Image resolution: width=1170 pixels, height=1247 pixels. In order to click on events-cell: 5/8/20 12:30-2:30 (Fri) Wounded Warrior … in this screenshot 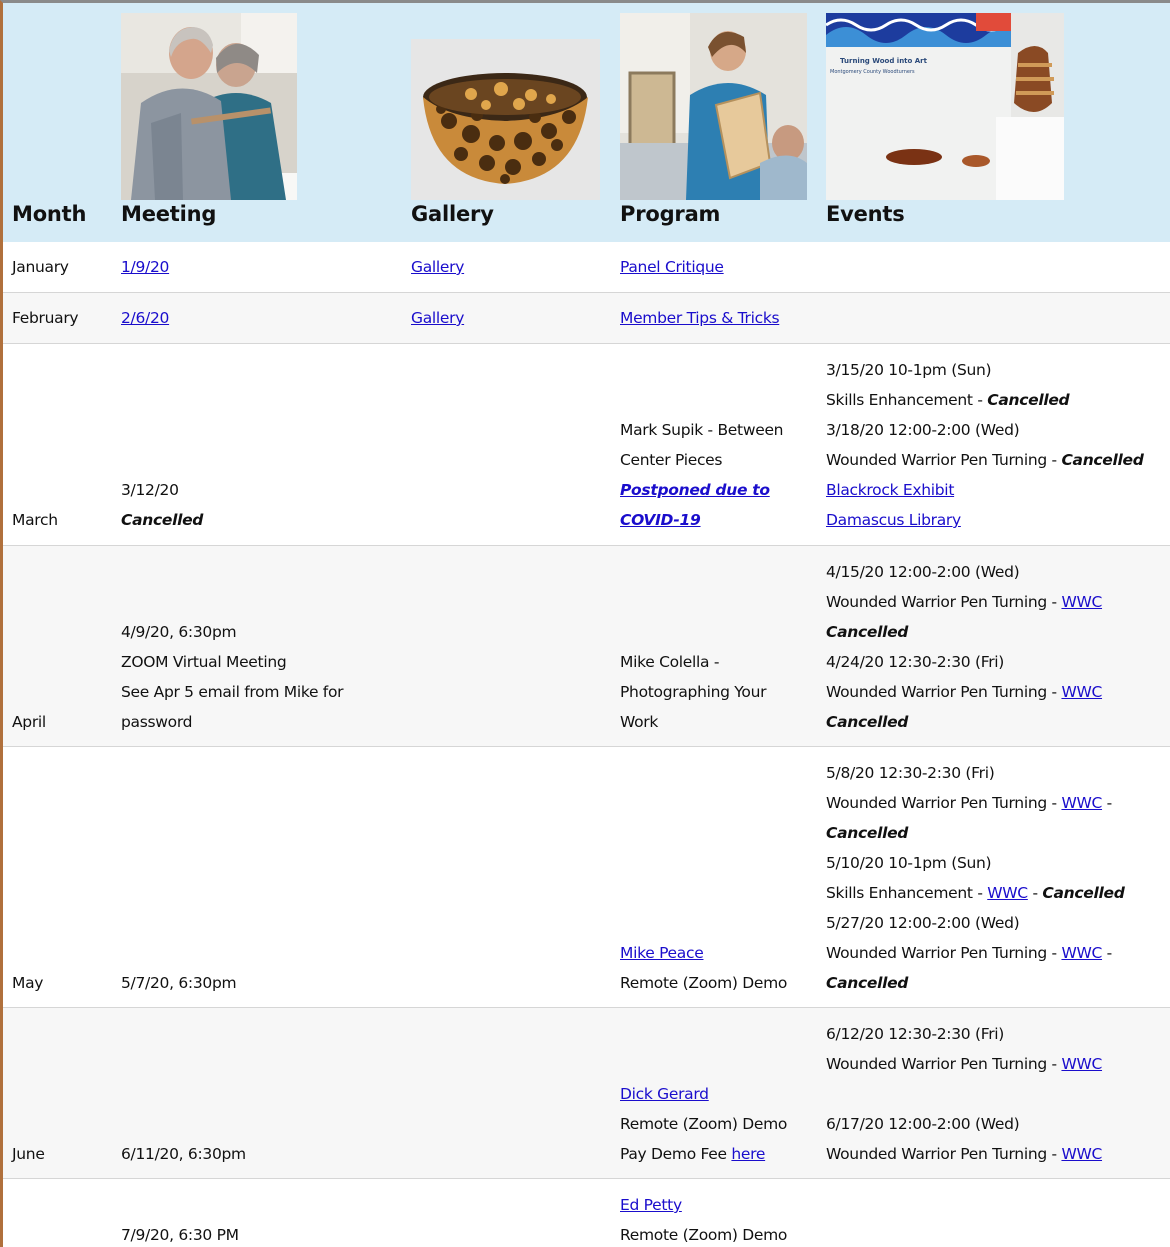, I will do `click(998, 878)`.